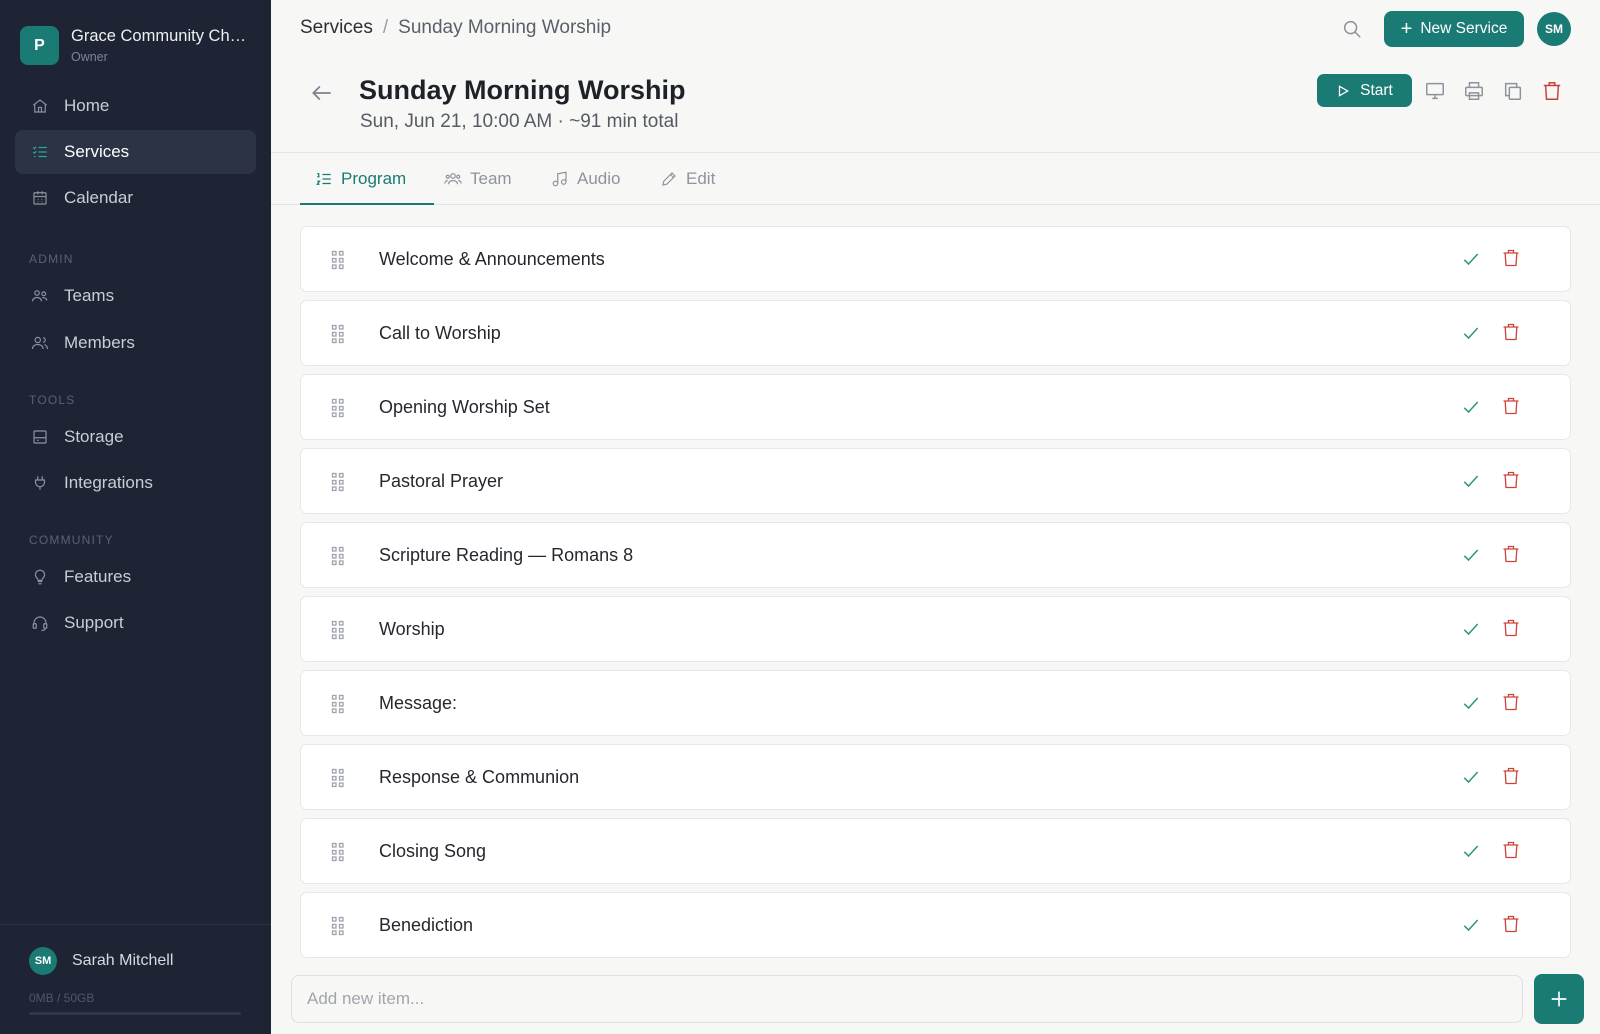 The width and height of the screenshot is (1600, 1034). What do you see at coordinates (519, 121) in the screenshot?
I see `service-subtitle: Sun, Jun 21, 10:00 AM · ~91 min total` at bounding box center [519, 121].